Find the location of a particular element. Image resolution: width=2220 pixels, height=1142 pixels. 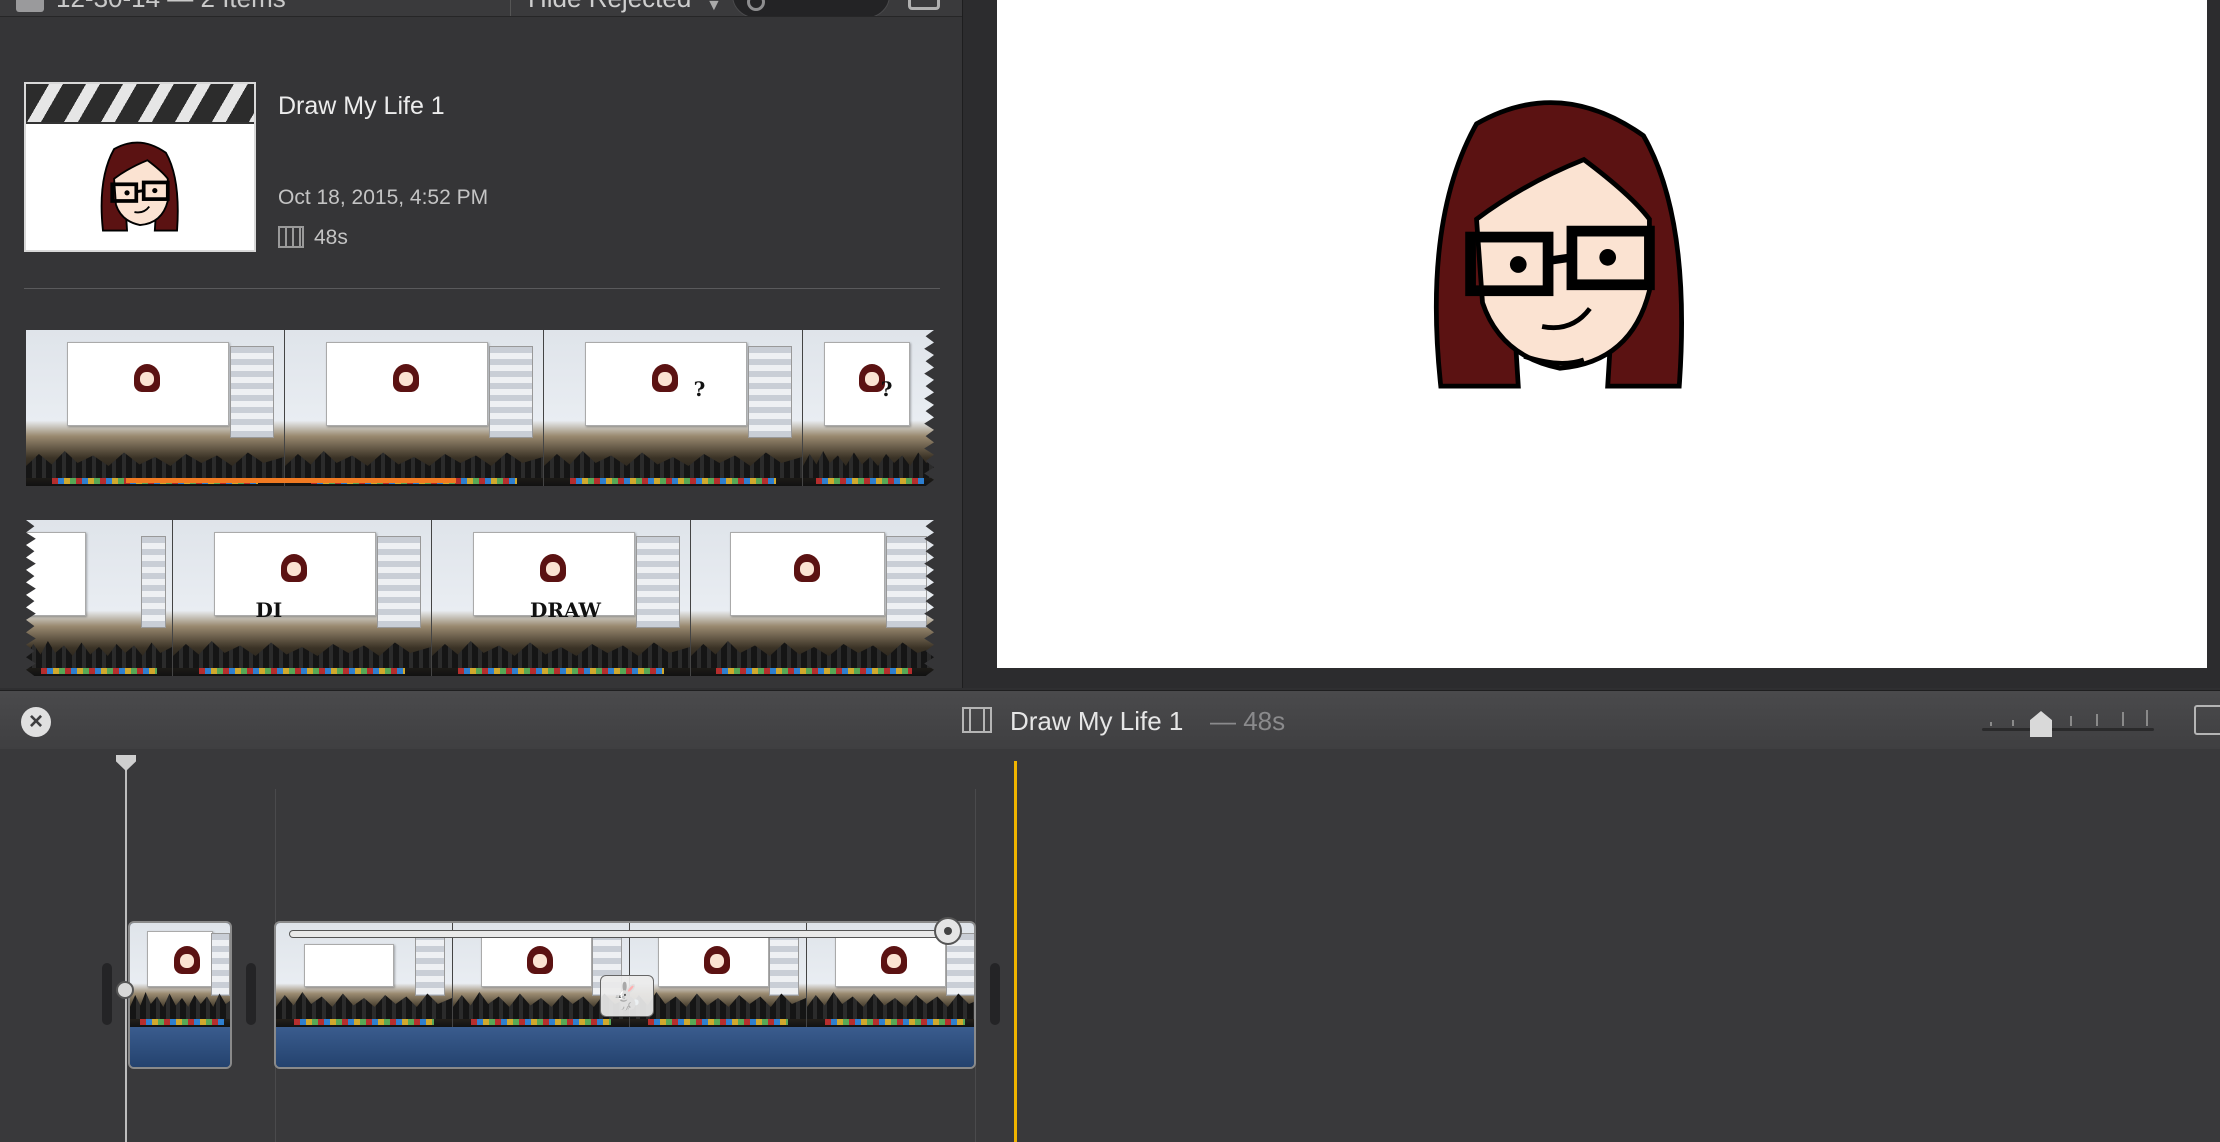

toolbar-divider is located at coordinates (510, 8).